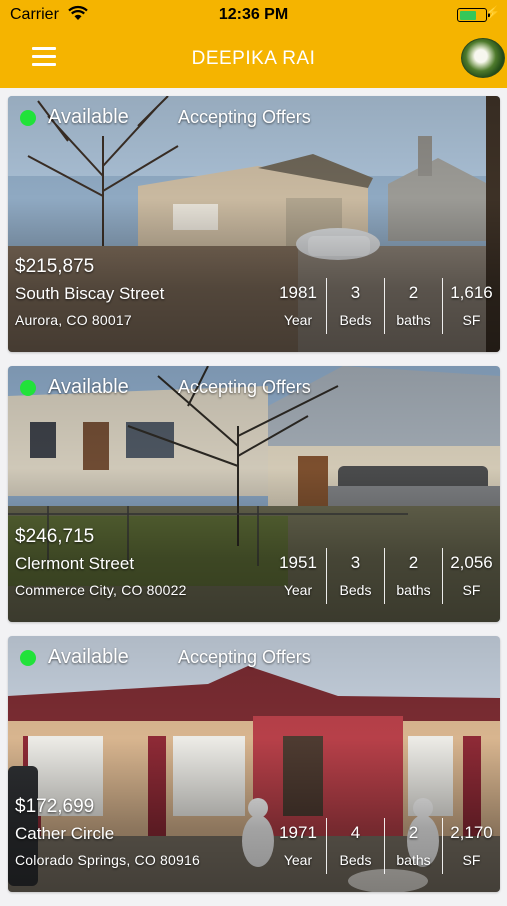 Image resolution: width=507 pixels, height=906 pixels. I want to click on property-stats: 1951 Year 3 Beds 2 baths 2,056 SF, so click(385, 576).